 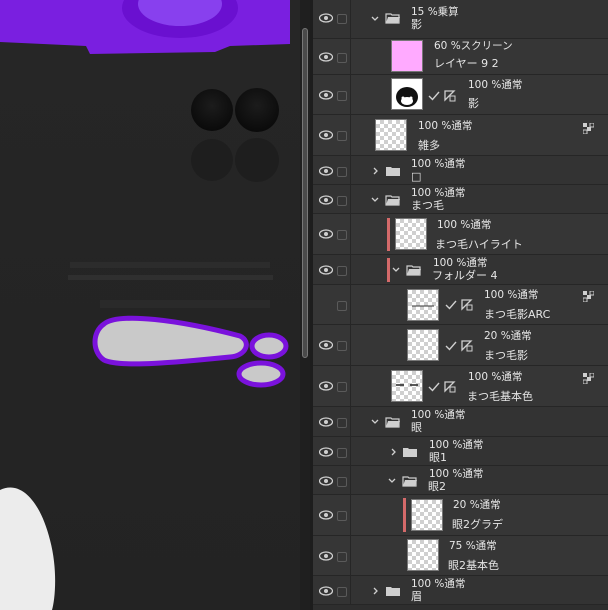 I want to click on layer-row-folder: 100 %通常 眼, so click(x=460, y=422).